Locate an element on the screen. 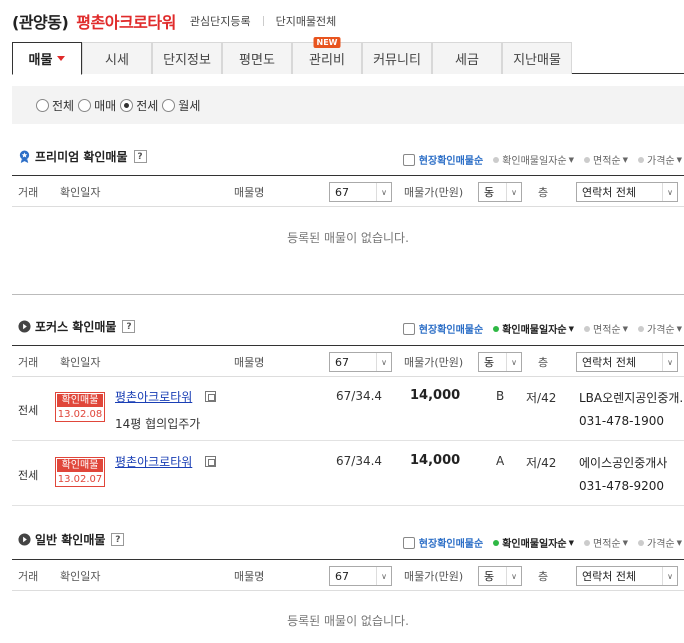 The image size is (684, 643). general-sort-options: 현장확인매물순 확인매물일자순 ▼ 면적순 ▼ 가격순 ▼ is located at coordinates (542, 542).